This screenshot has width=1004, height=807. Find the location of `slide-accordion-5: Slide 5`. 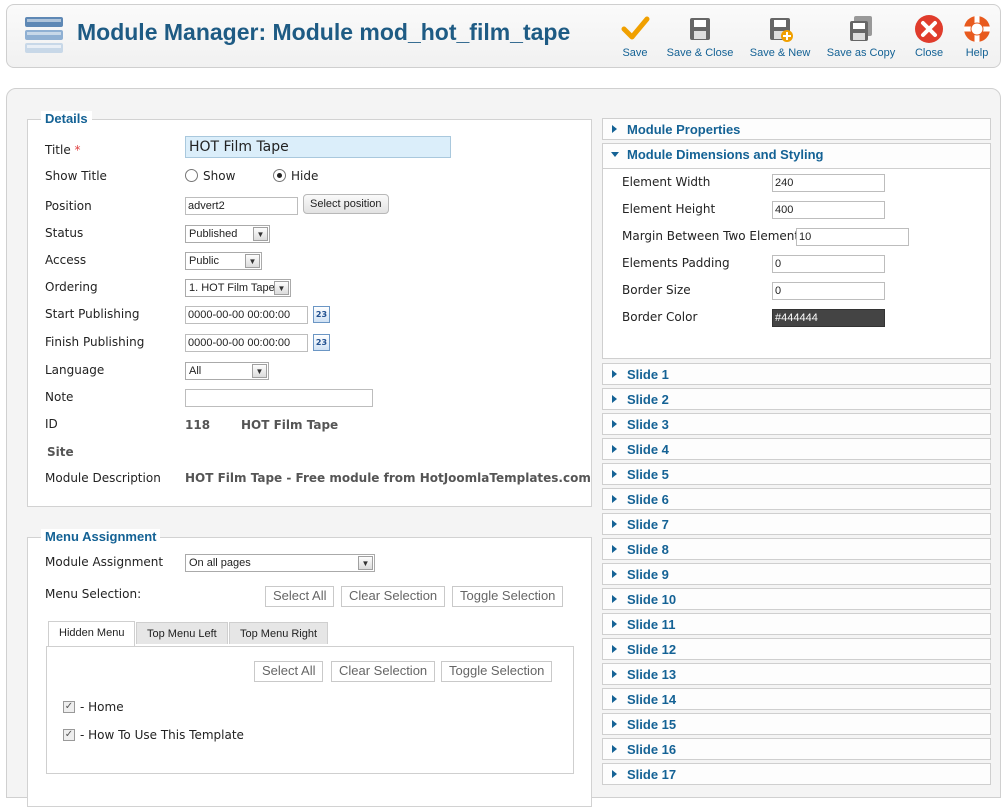

slide-accordion-5: Slide 5 is located at coordinates (796, 474).